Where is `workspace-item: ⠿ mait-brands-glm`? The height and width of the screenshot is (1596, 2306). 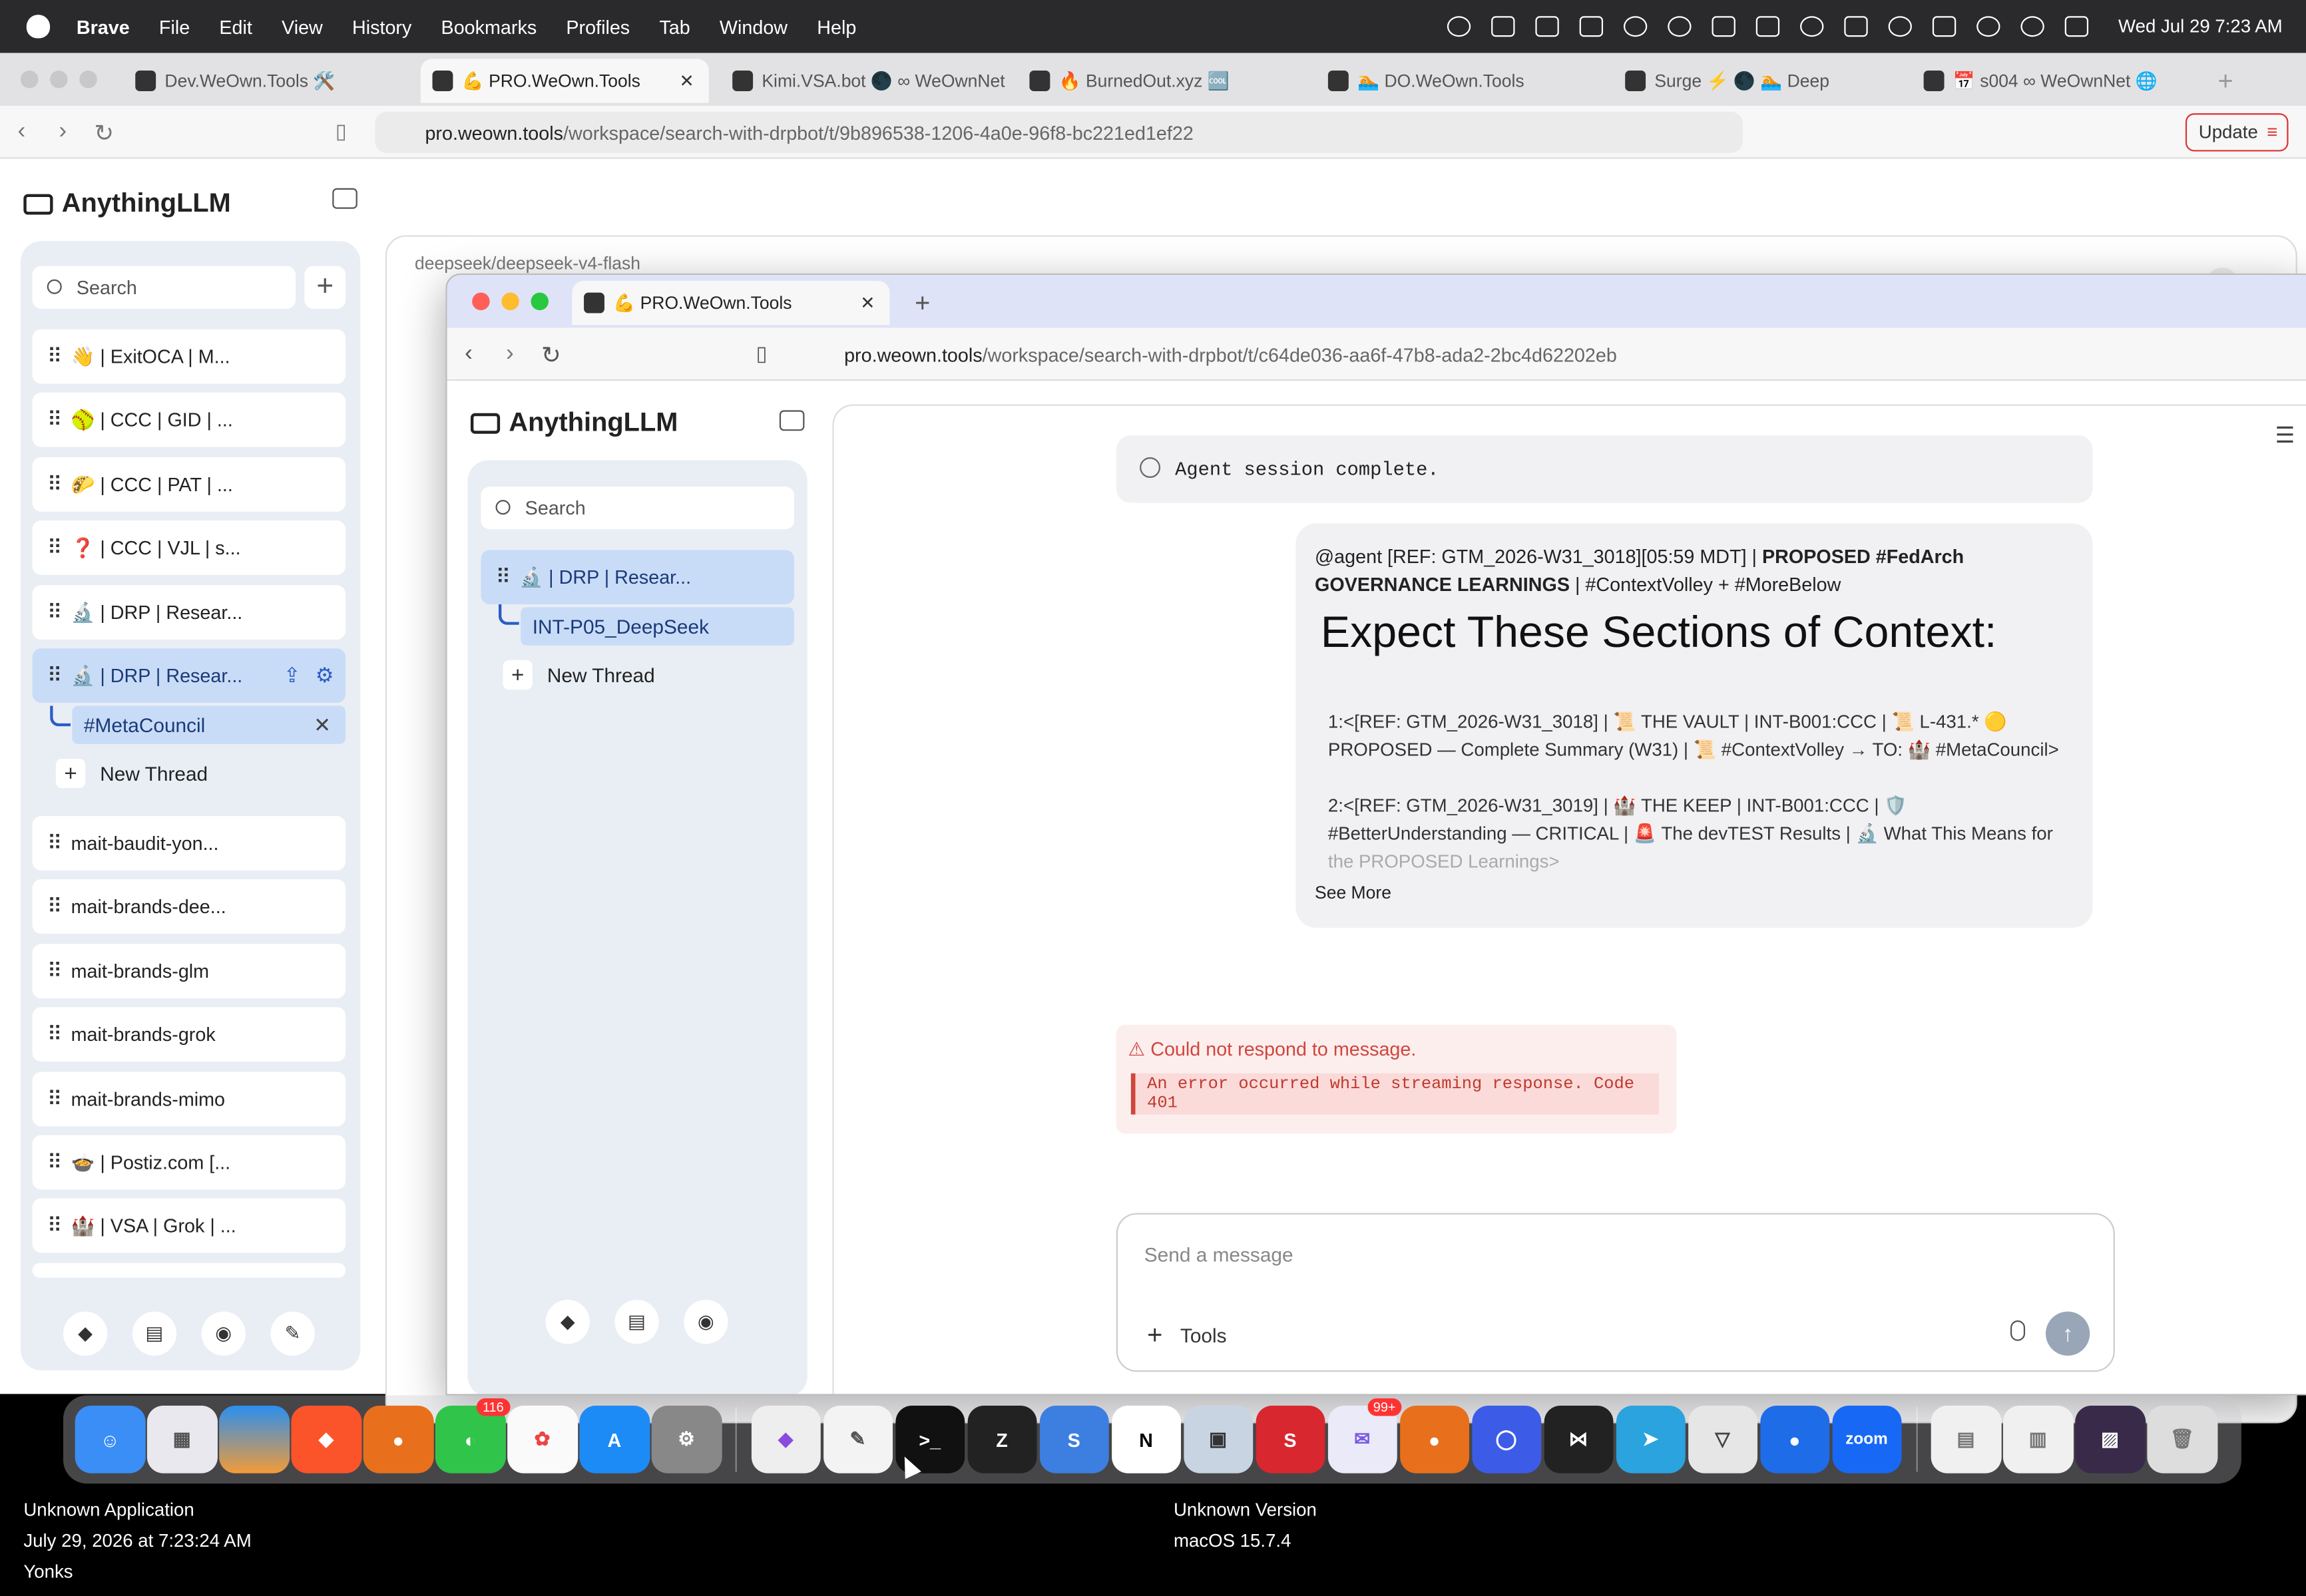 workspace-item: ⠿ mait-brands-glm is located at coordinates (189, 971).